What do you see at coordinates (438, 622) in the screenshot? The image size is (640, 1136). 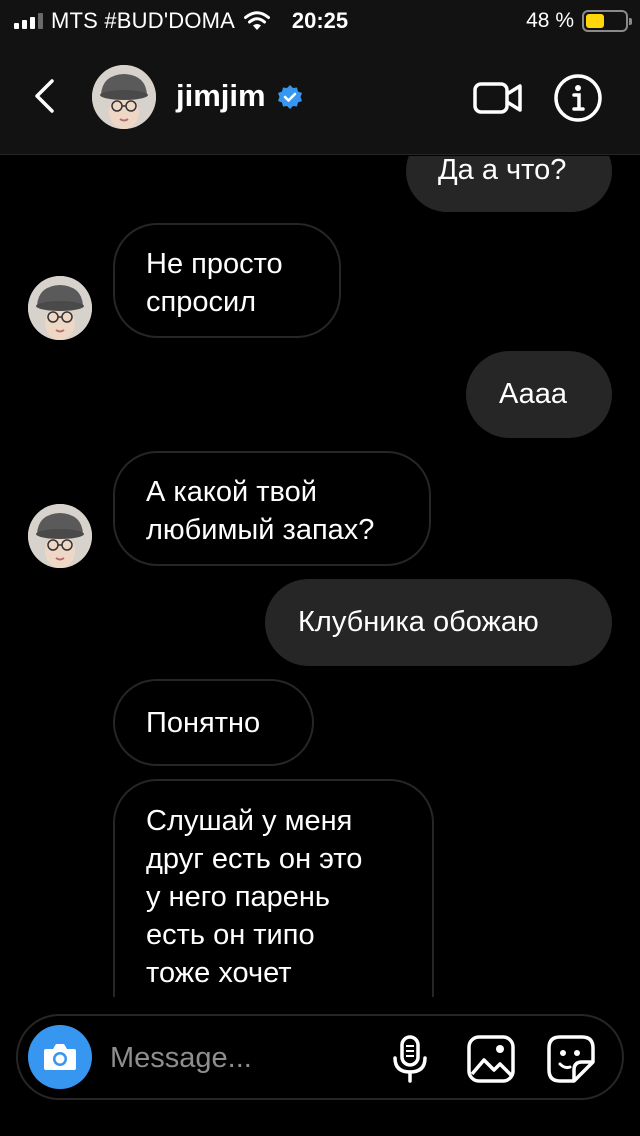 I see `message-outgoing: Клубника обожаю` at bounding box center [438, 622].